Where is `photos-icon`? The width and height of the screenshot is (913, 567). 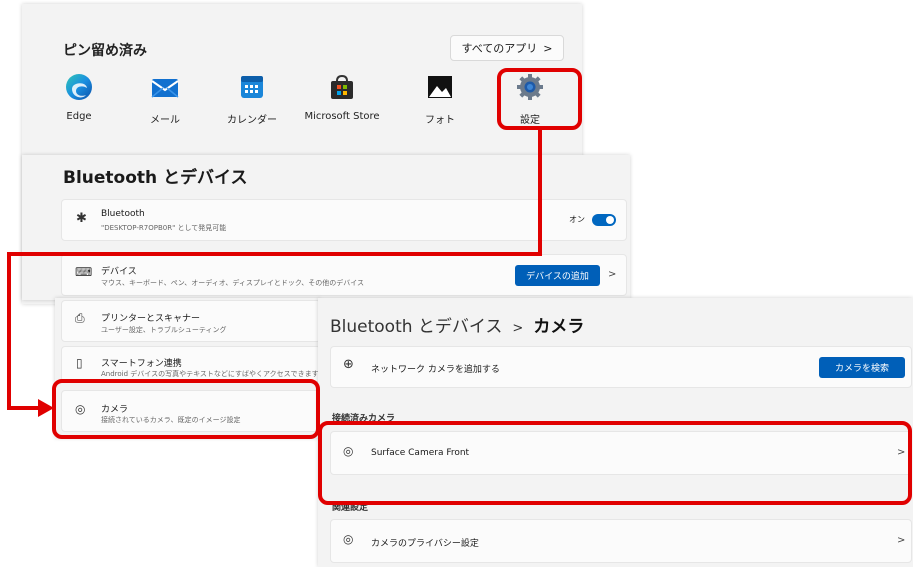
photos-icon is located at coordinates (440, 87).